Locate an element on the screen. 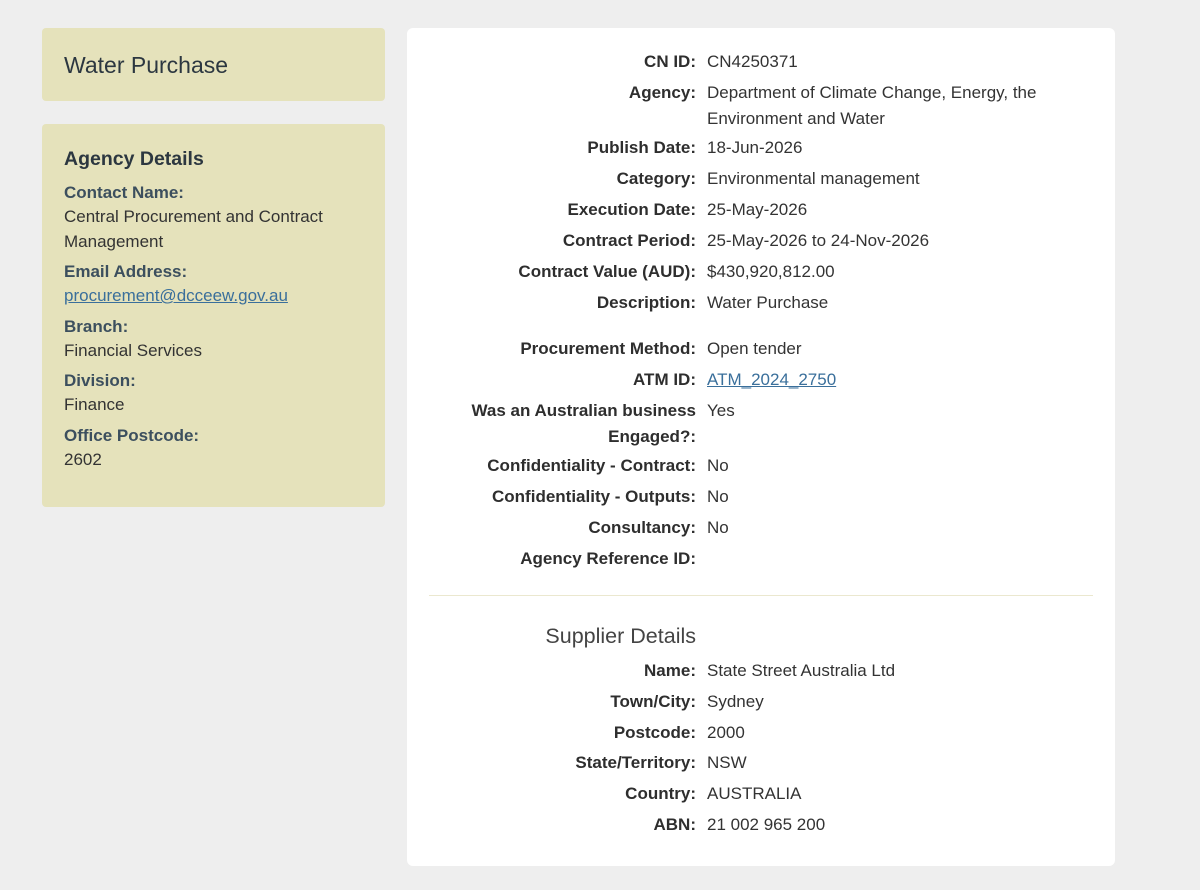 This screenshot has width=1200, height=890. confidentiality-outputs-label: Confidentiality - Outputs: is located at coordinates (594, 496).